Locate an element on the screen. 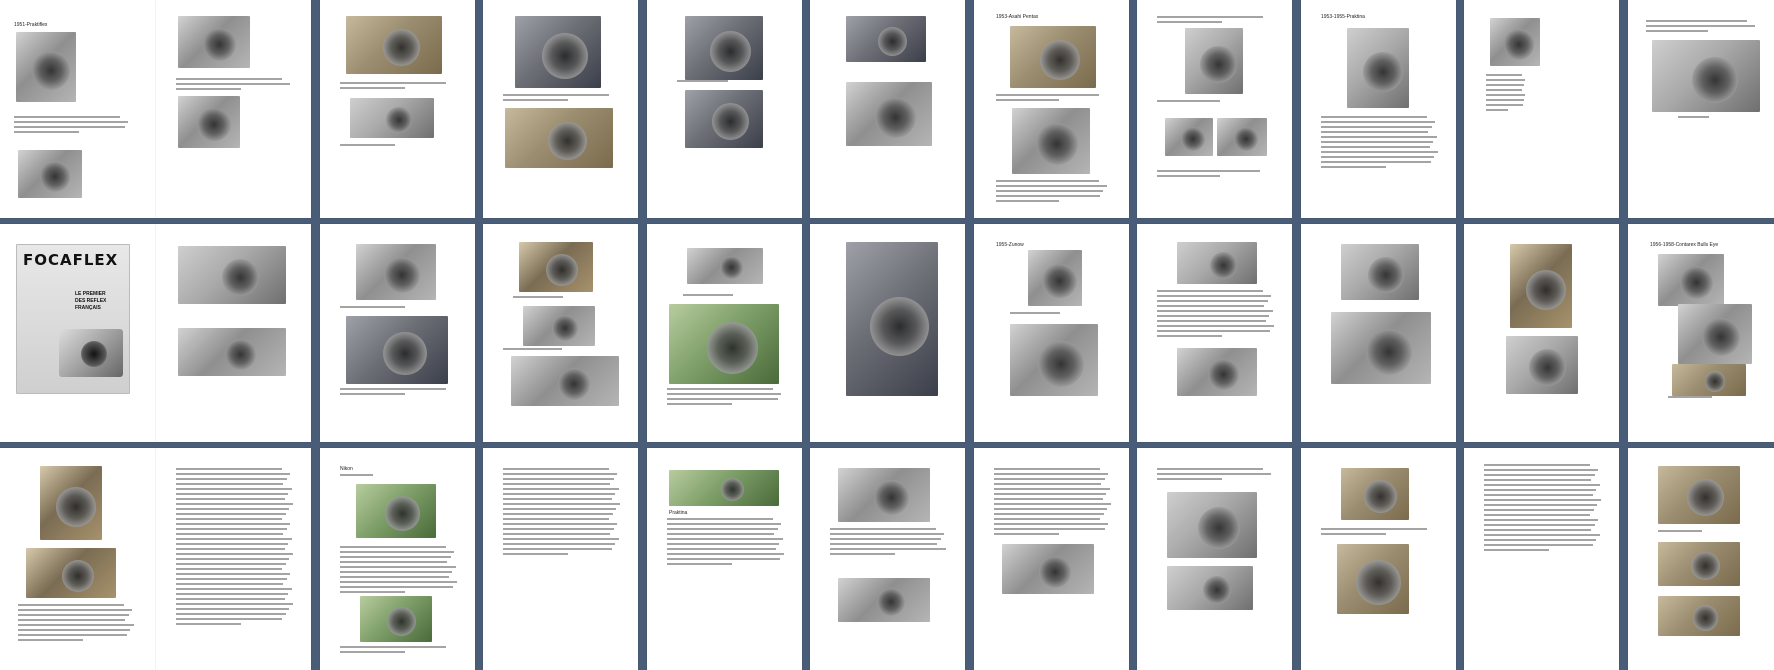 Image resolution: width=1774 pixels, height=670 pixels. page-thumbnail: 1951-Praktiflex is located at coordinates (78, 109).